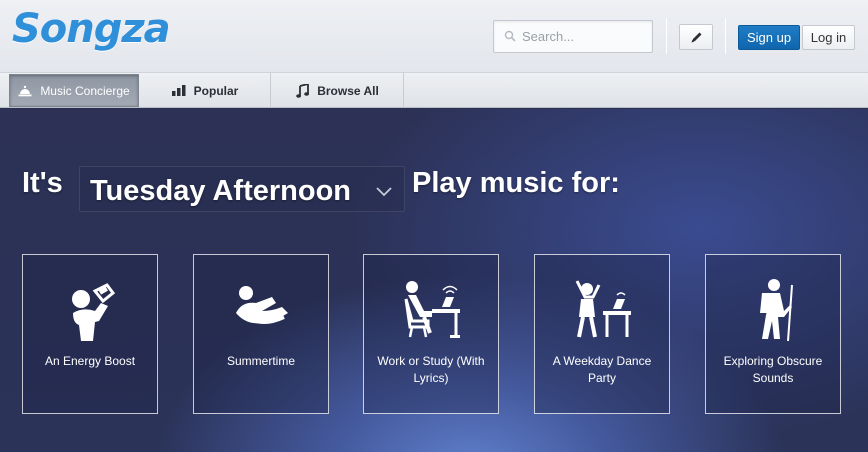 The height and width of the screenshot is (452, 868). Describe the element at coordinates (603, 309) in the screenshot. I see `office-dancer-icon` at that location.